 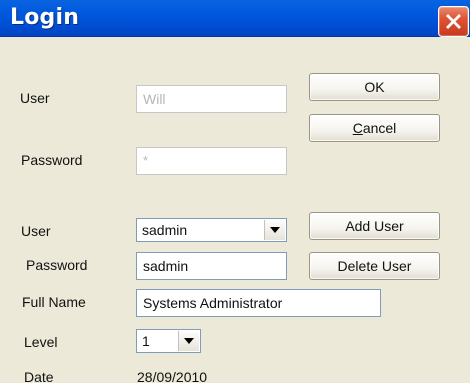 What do you see at coordinates (165, 230) in the screenshot?
I see `user-select-value: sadmin` at bounding box center [165, 230].